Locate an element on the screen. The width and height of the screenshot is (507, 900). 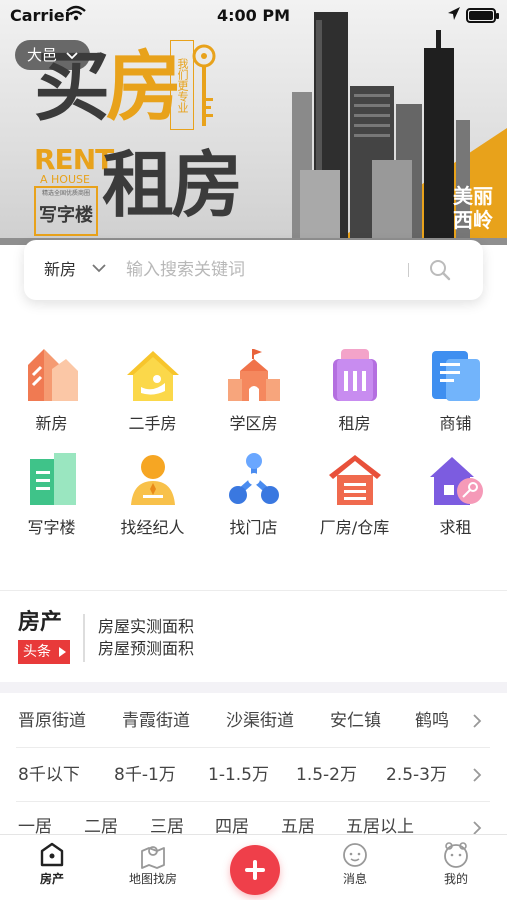
location-arrow-icon is located at coordinates (454, 13).